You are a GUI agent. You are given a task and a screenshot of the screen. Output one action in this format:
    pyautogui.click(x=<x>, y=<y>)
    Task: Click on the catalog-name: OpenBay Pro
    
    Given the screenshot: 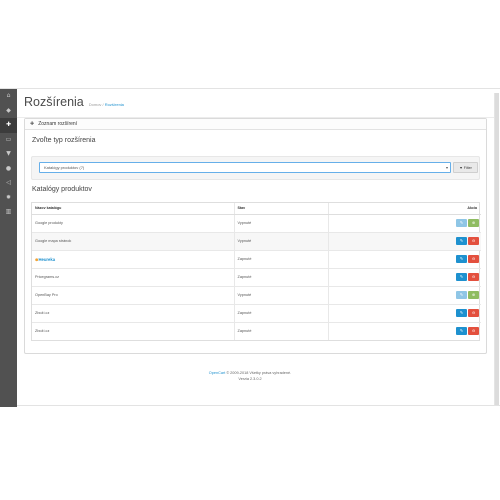 What is the action you would take?
    pyautogui.click(x=133, y=294)
    